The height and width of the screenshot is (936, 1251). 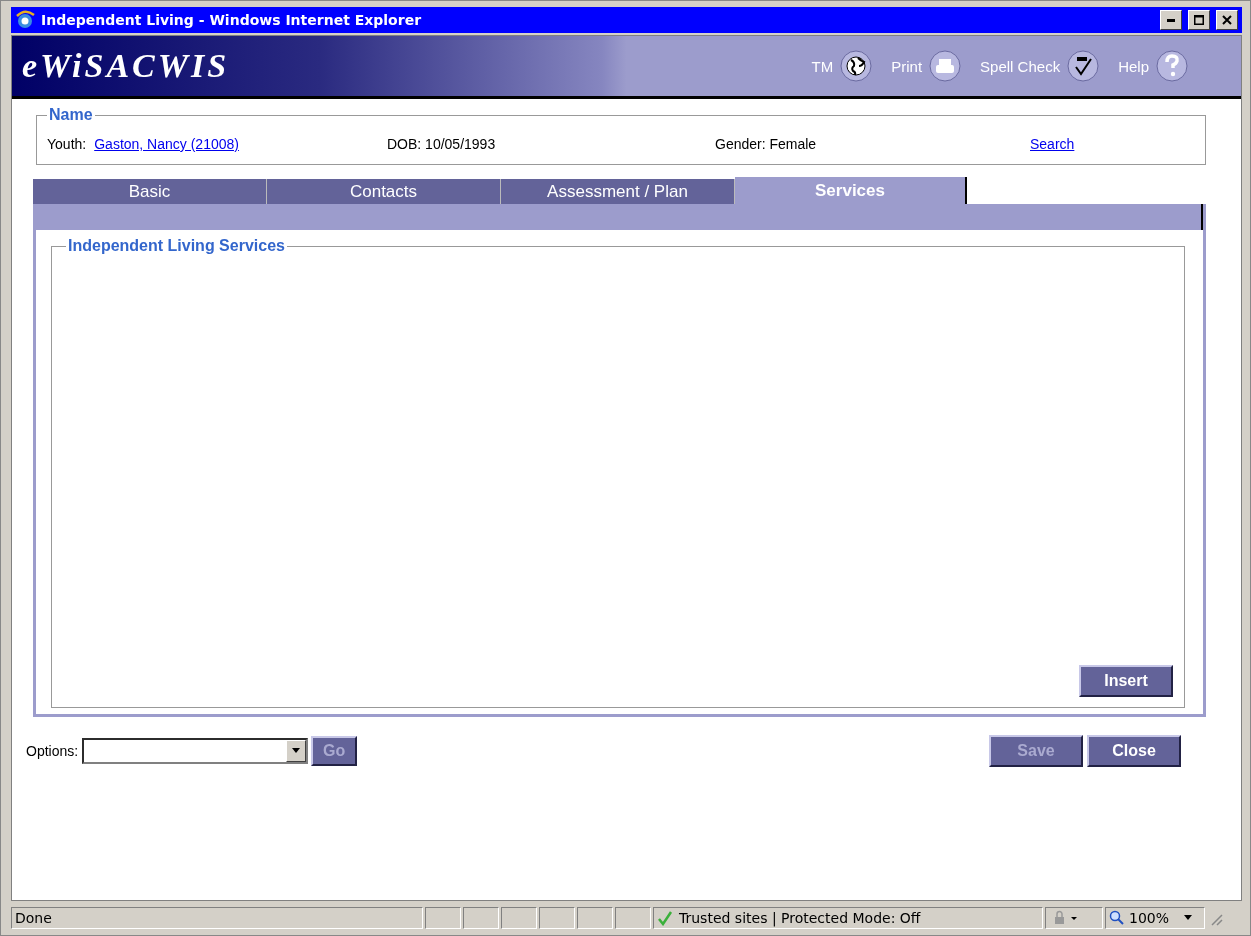 What do you see at coordinates (1083, 66) in the screenshot?
I see `spell-check-icon` at bounding box center [1083, 66].